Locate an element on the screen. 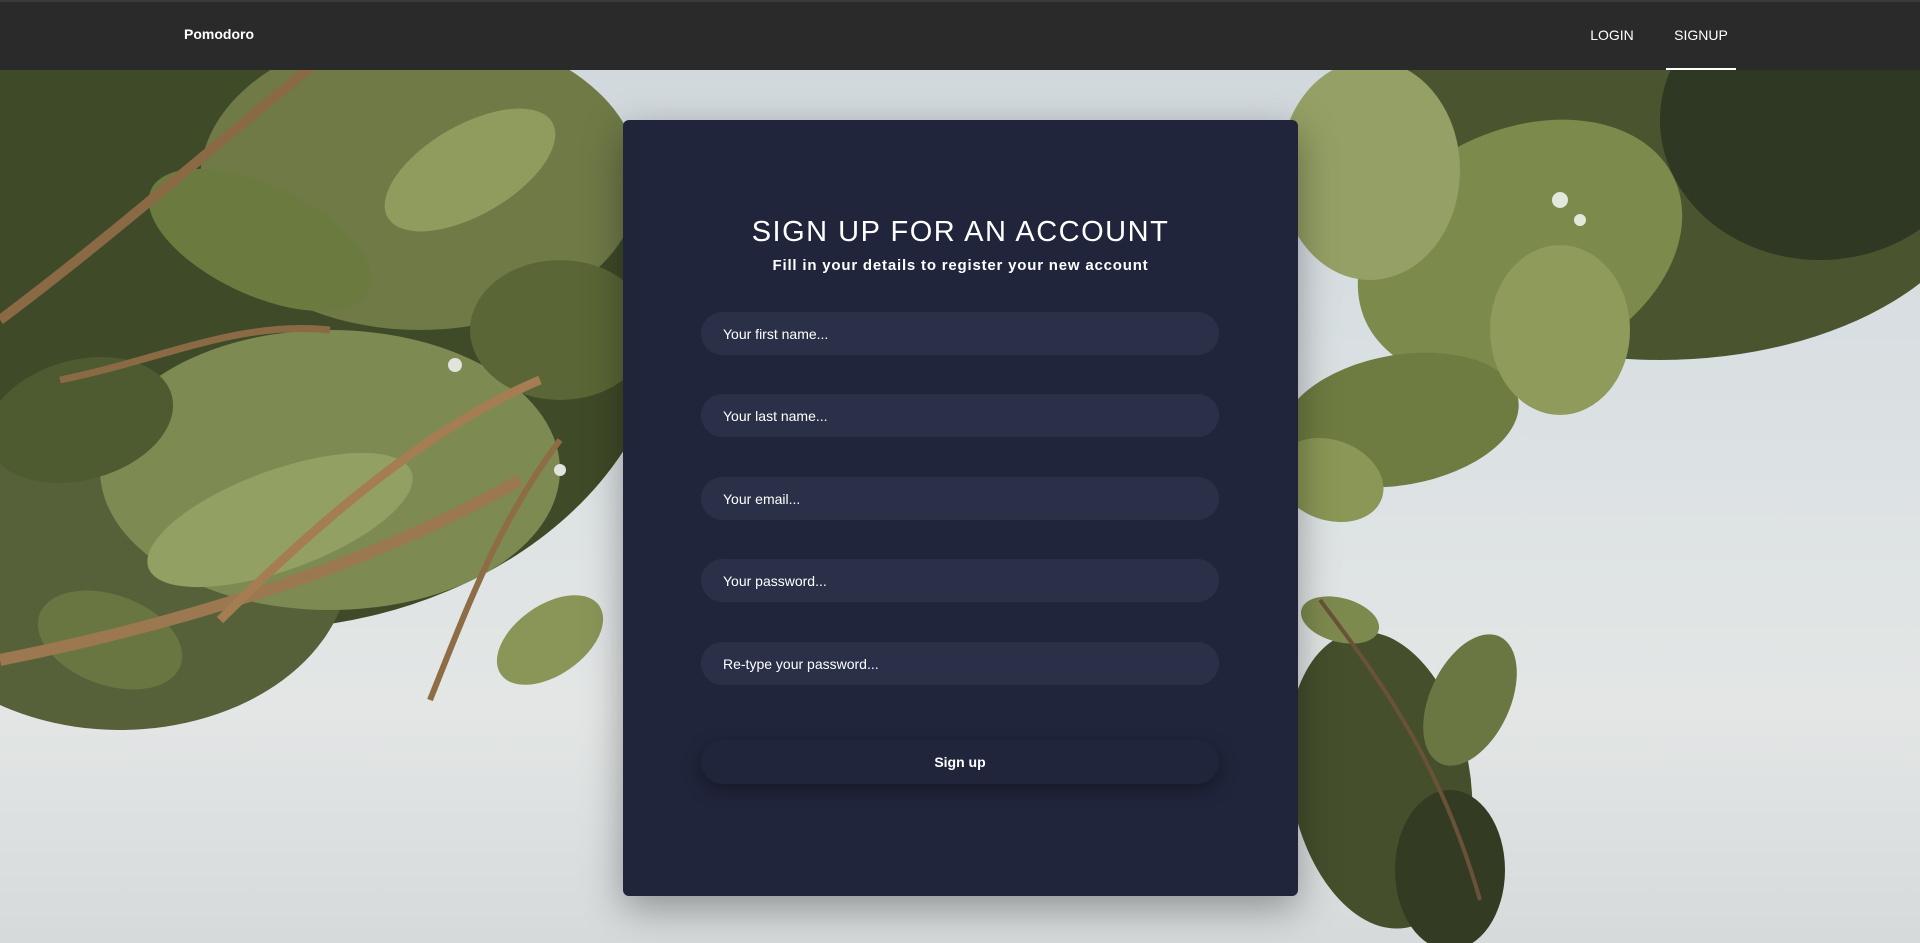 The width and height of the screenshot is (1920, 943). password-input is located at coordinates (960, 580).